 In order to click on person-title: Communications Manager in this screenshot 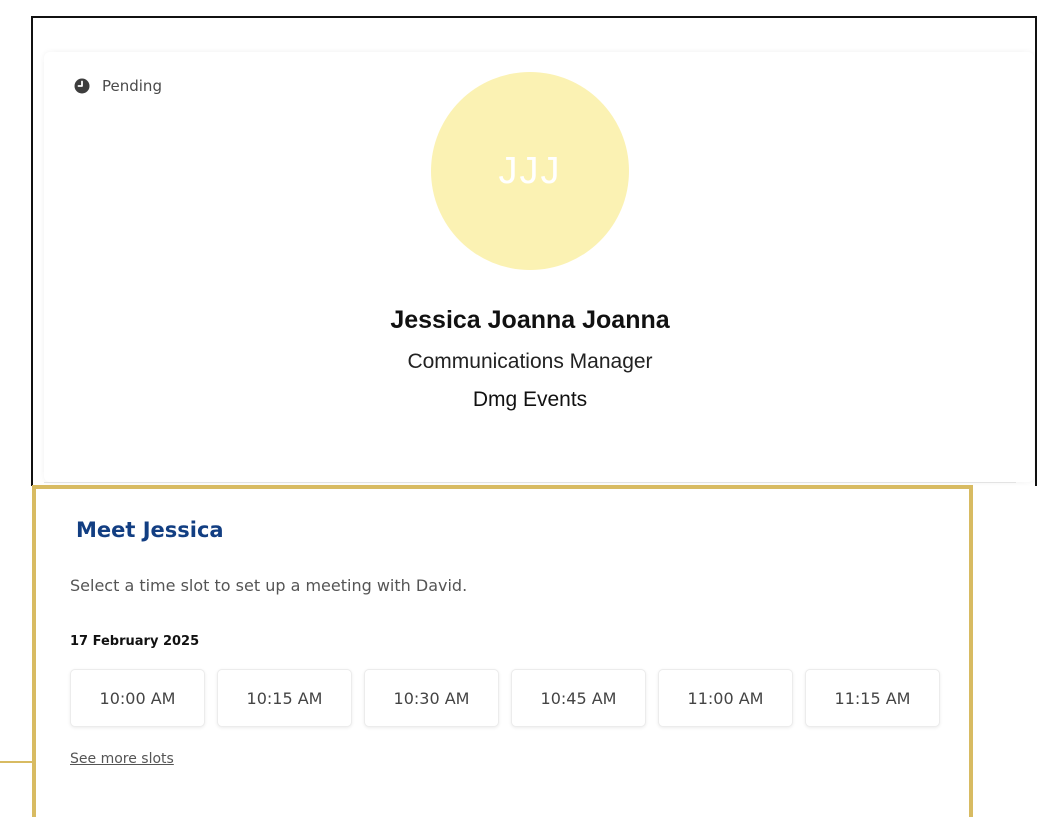, I will do `click(530, 361)`.